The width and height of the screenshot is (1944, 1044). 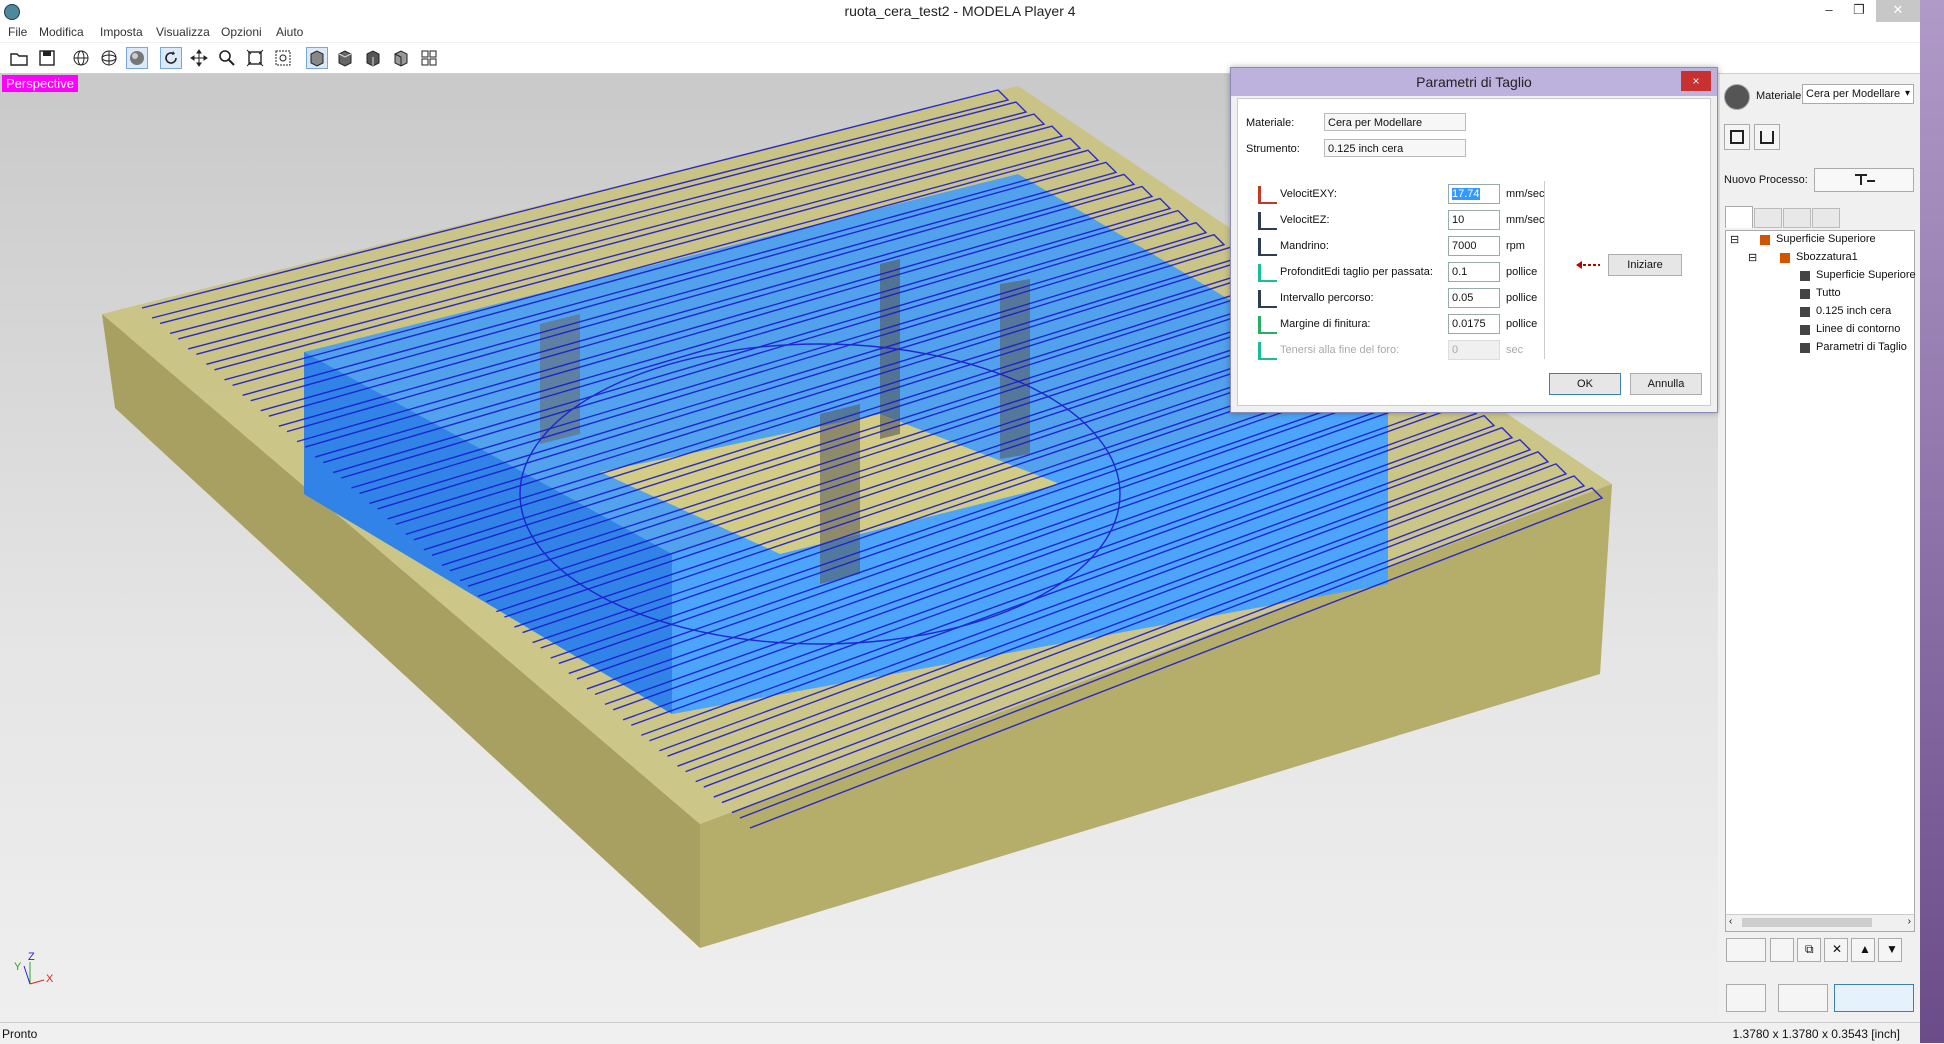 What do you see at coordinates (1696, 81) in the screenshot?
I see `dialog-close-button: ×` at bounding box center [1696, 81].